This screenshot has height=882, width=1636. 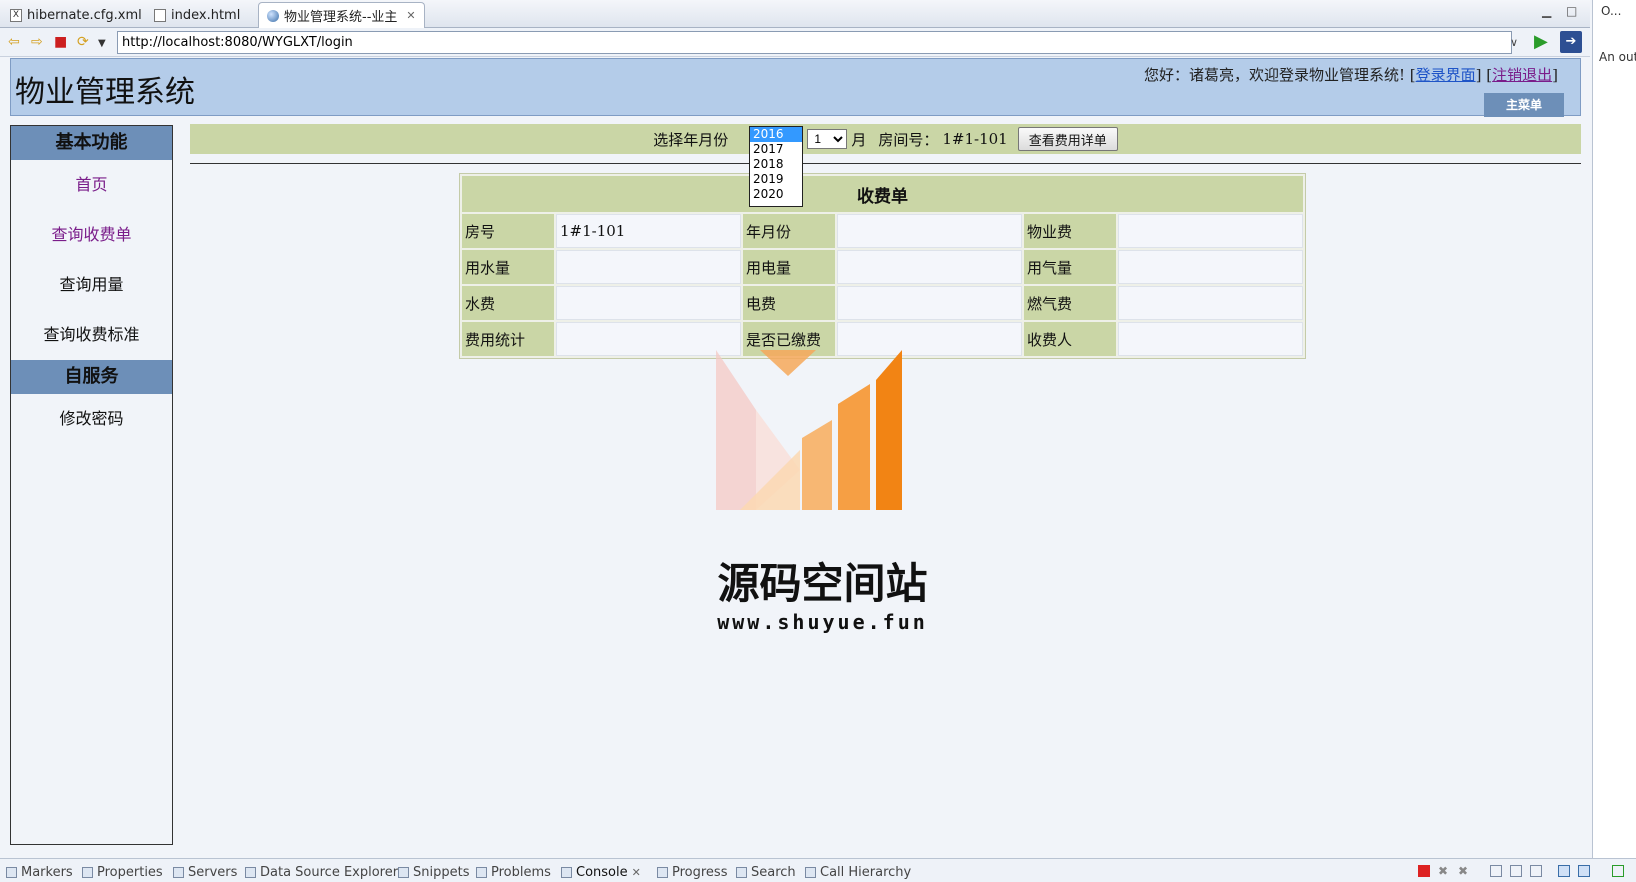 I want to click on terminate-icon, so click(x=1424, y=871).